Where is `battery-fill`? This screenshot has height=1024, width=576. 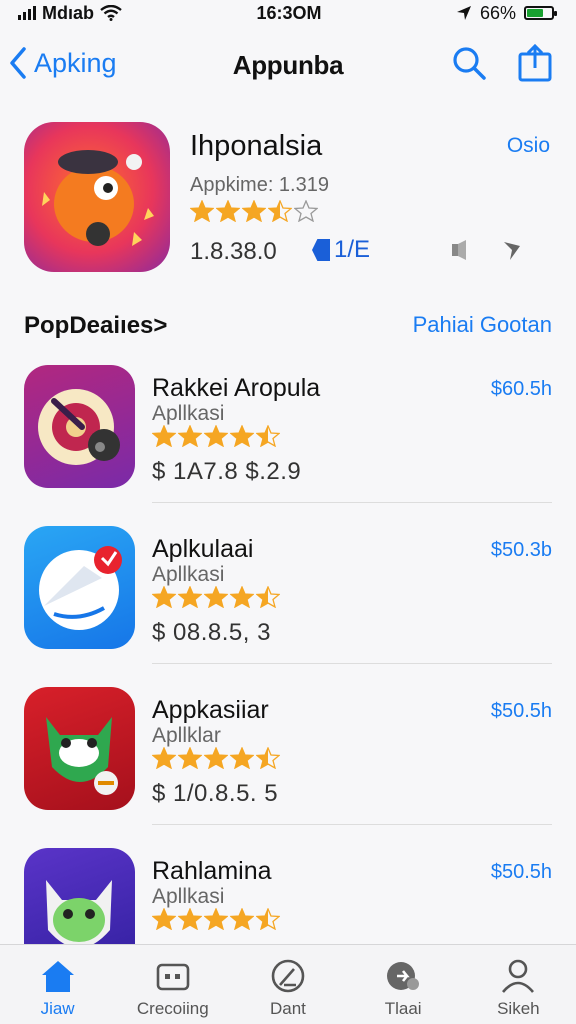
battery-fill is located at coordinates (535, 13).